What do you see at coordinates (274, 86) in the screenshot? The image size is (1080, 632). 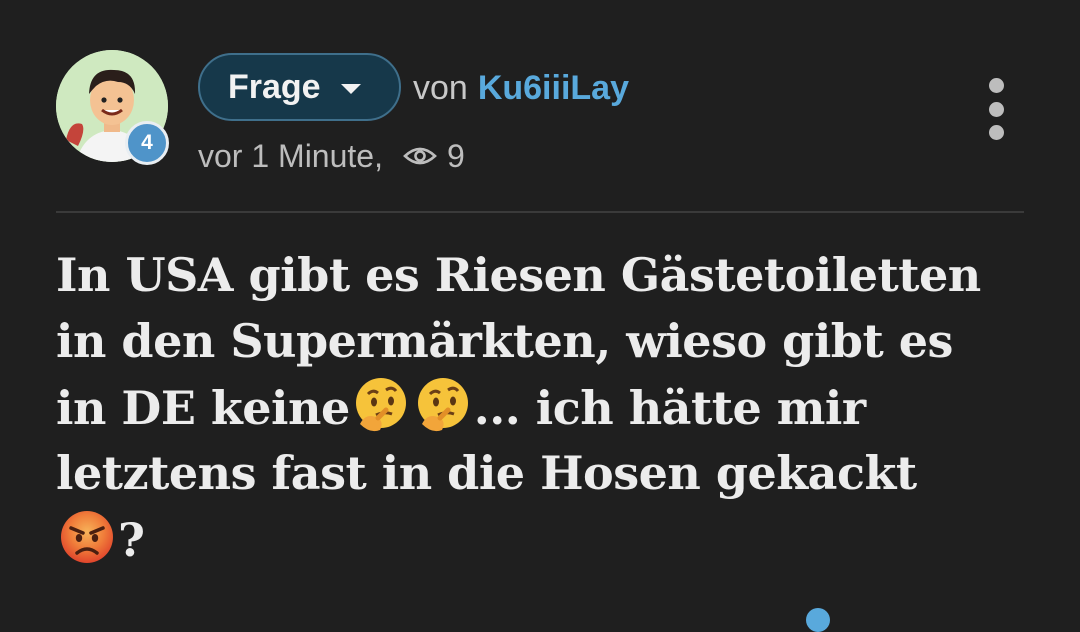 I see `question-type-label: Frage` at bounding box center [274, 86].